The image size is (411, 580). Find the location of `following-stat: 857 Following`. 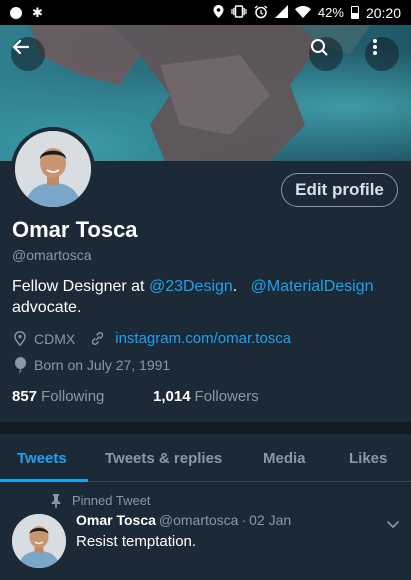

following-stat: 857 Following is located at coordinates (82, 396).